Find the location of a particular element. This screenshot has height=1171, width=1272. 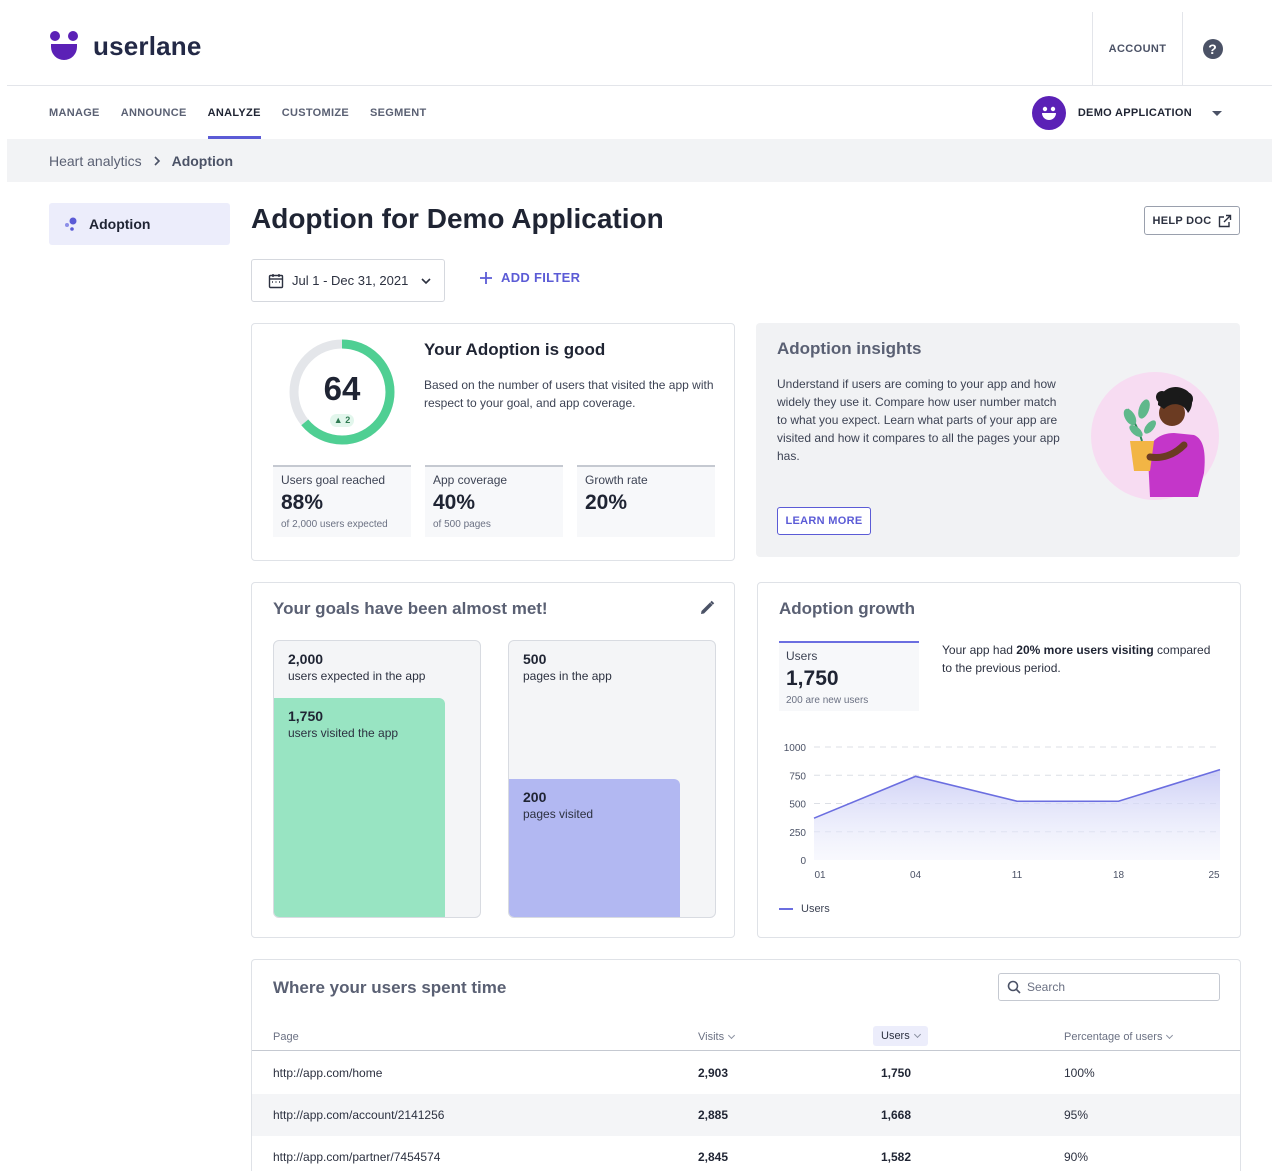

plus-icon is located at coordinates (486, 277).